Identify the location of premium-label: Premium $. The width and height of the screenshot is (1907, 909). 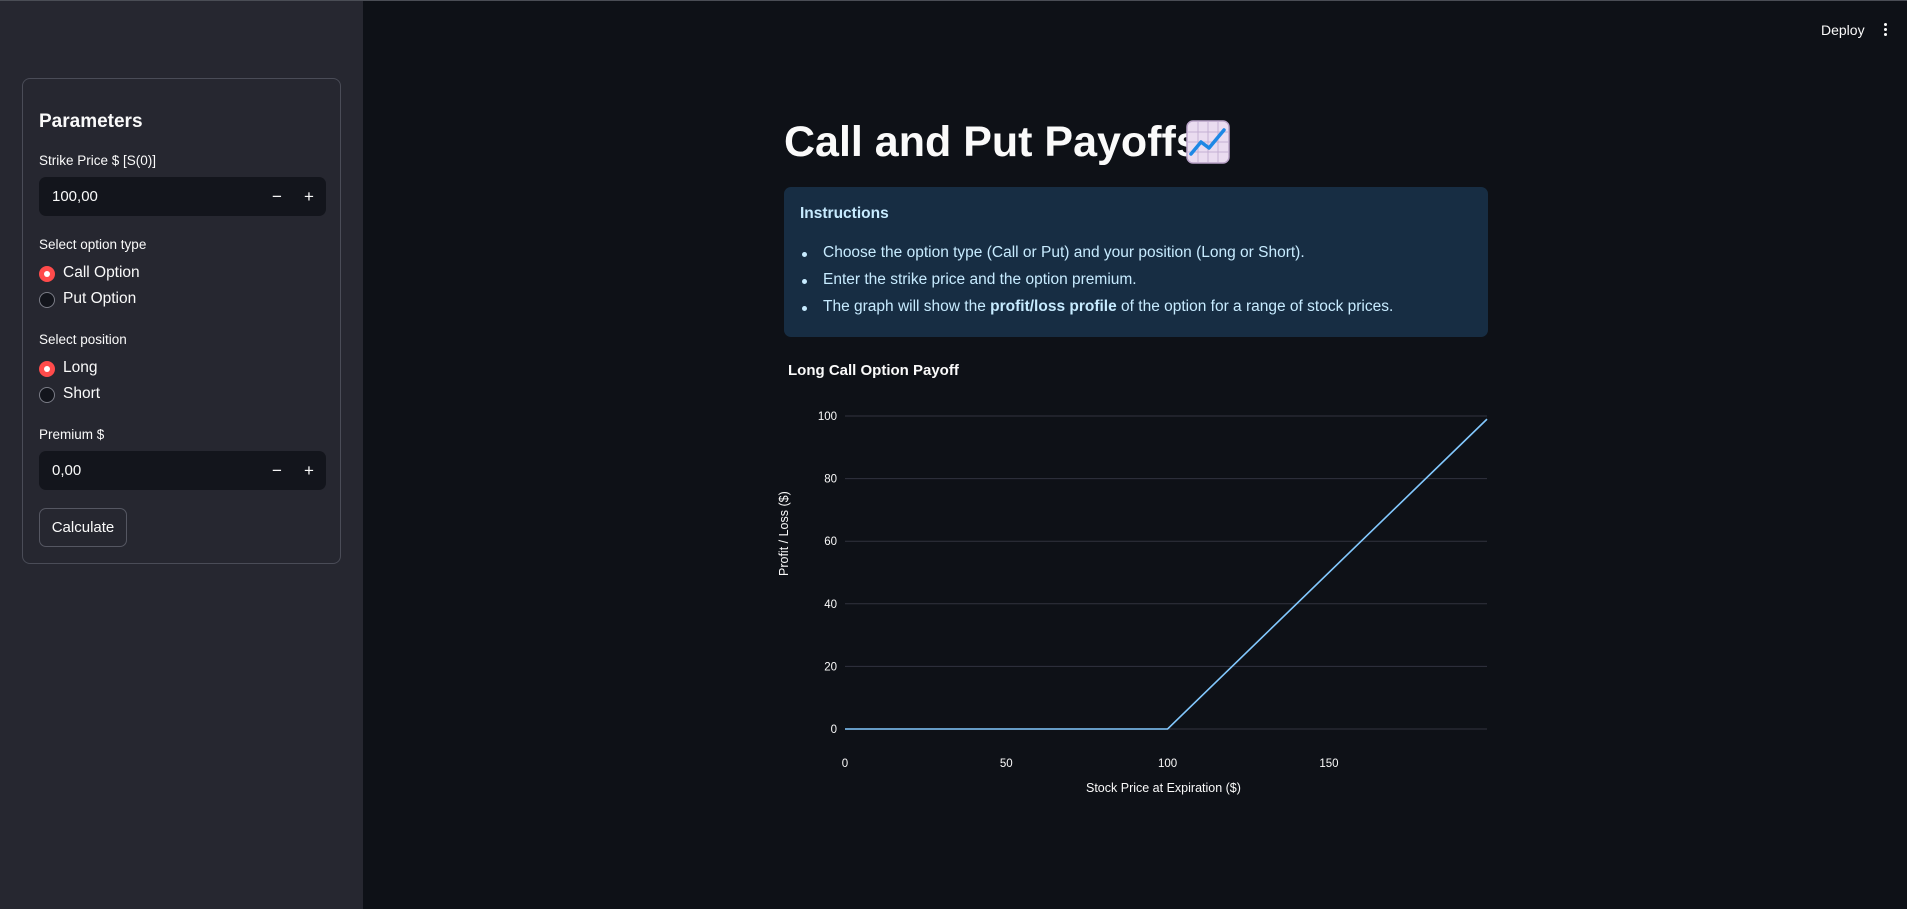
(72, 434).